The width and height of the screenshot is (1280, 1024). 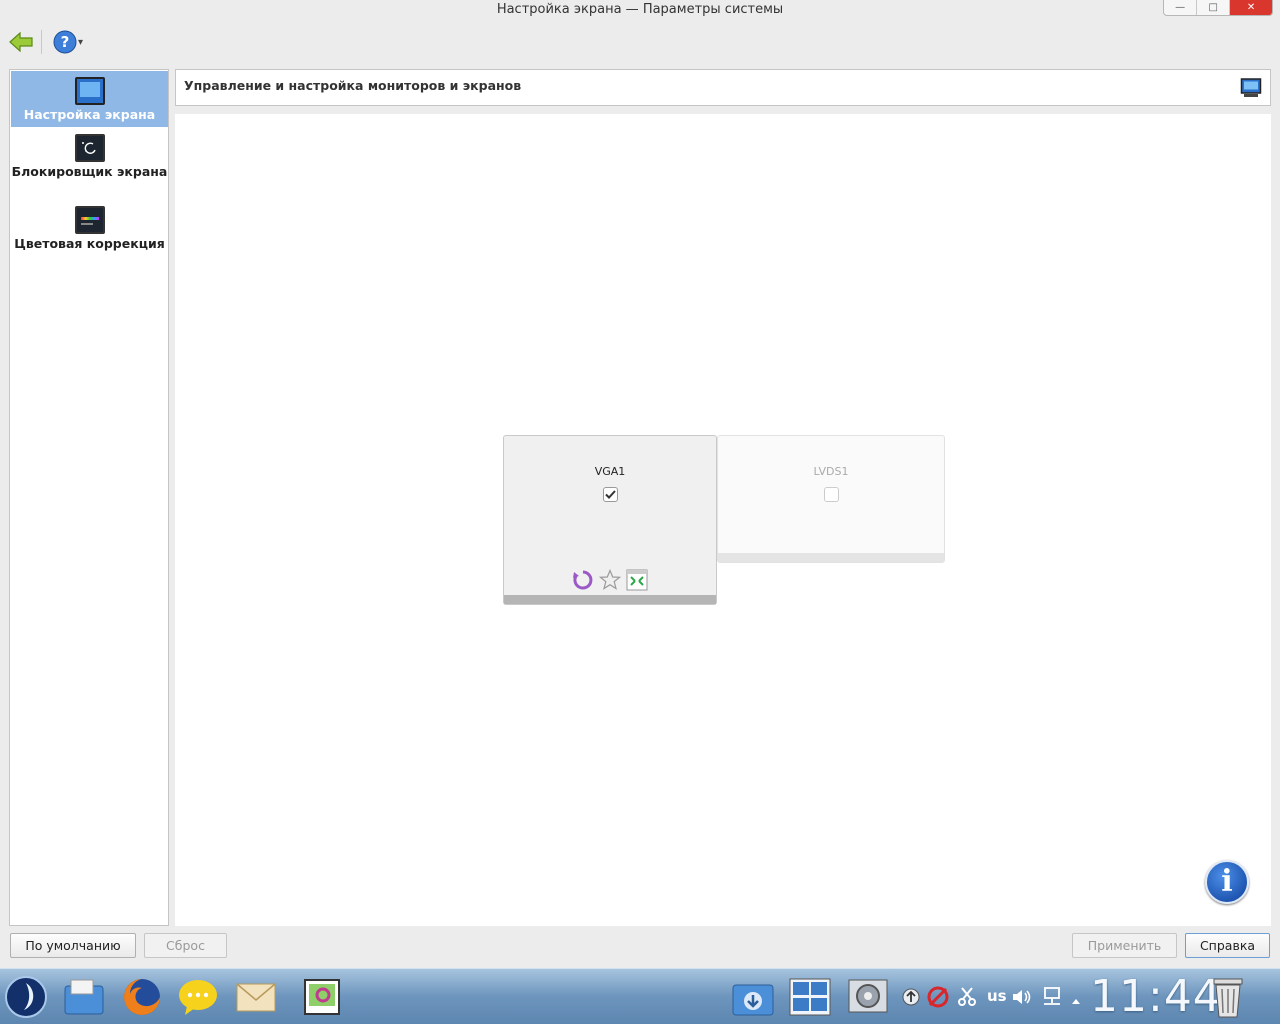 I want to click on sidebar-item-color-correction: Цветовая коррекция, so click(x=89, y=237).